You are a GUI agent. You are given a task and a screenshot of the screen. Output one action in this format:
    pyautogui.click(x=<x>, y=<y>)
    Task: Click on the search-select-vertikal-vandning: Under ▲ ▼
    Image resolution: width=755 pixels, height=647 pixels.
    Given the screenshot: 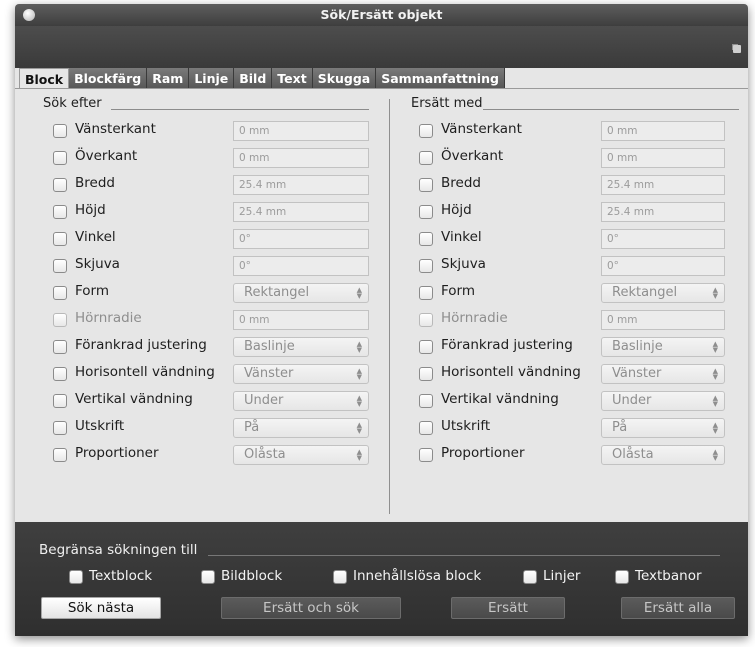 What is the action you would take?
    pyautogui.click(x=301, y=401)
    